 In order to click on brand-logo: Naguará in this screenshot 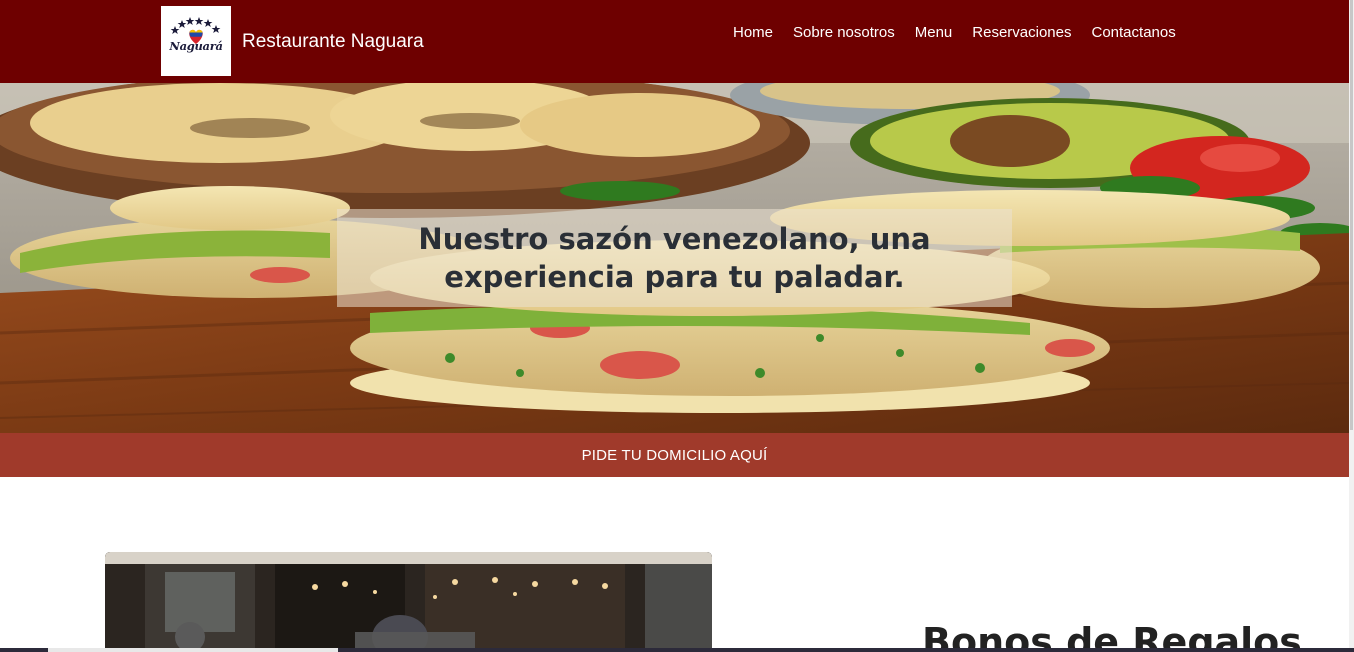, I will do `click(196, 41)`.